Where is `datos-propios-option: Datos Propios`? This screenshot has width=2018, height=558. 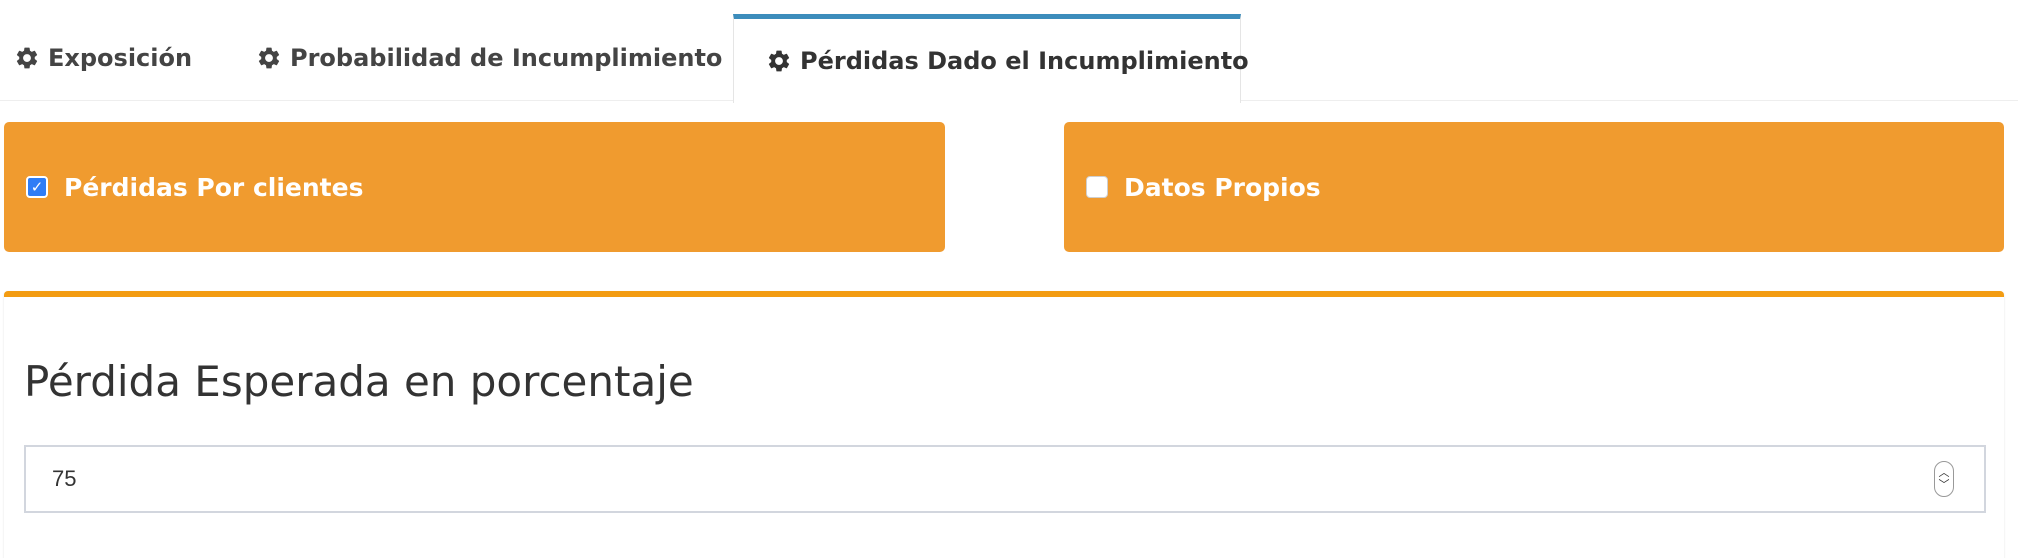 datos-propios-option: Datos Propios is located at coordinates (1192, 187).